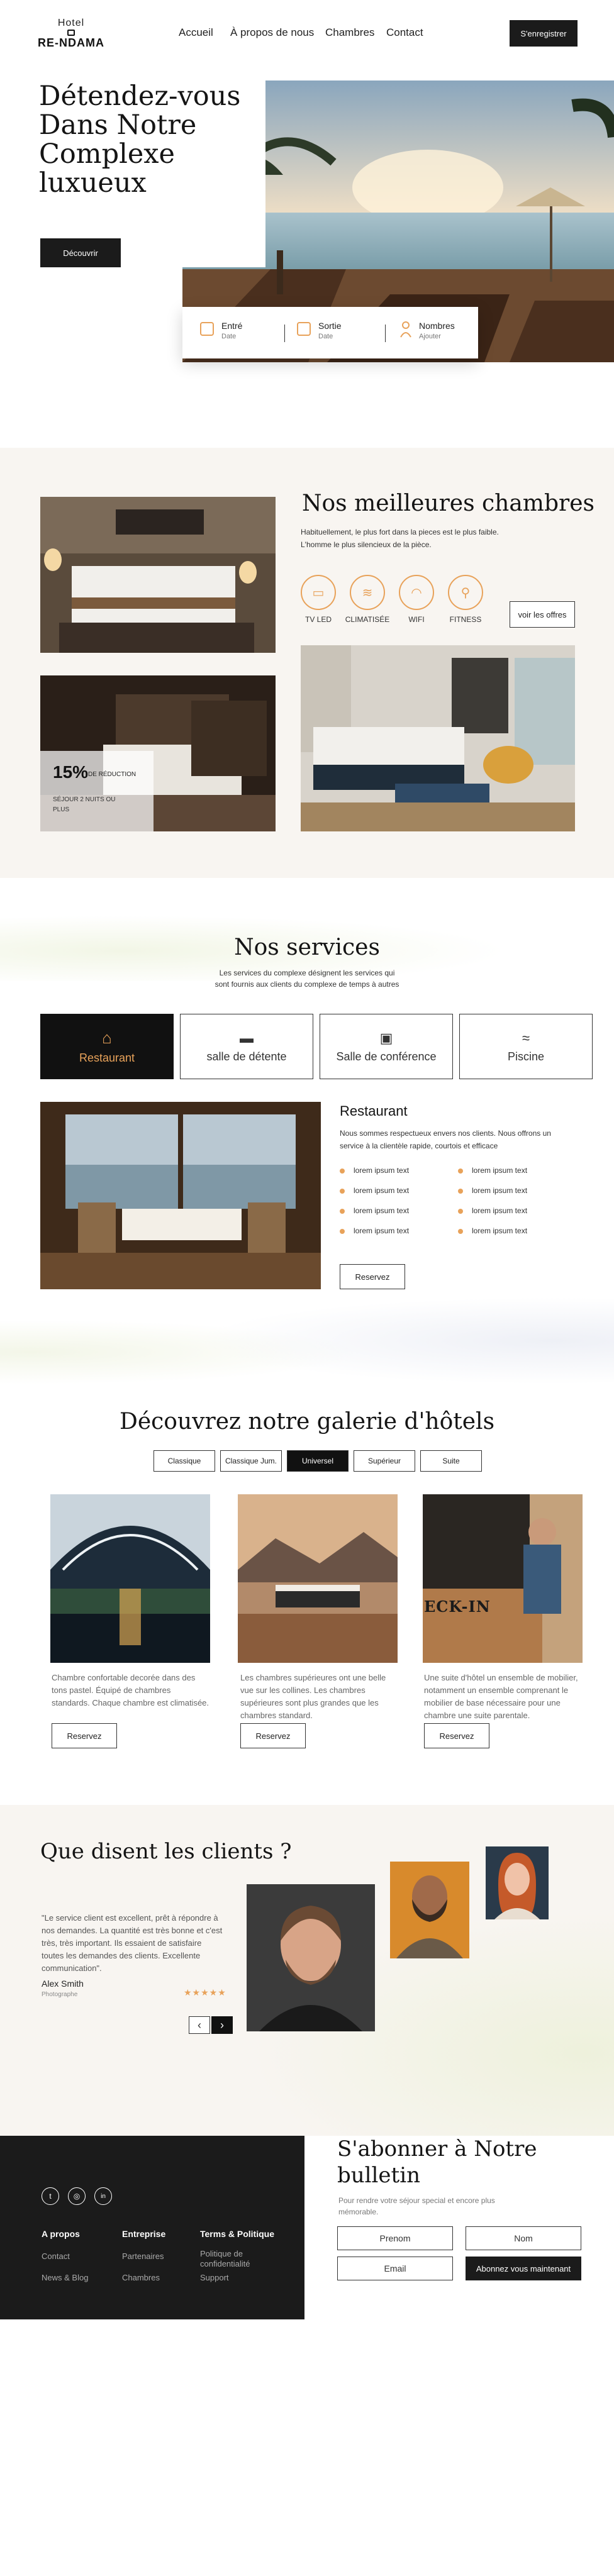 This screenshot has width=614, height=2576. I want to click on service-title: Restaurant, so click(374, 1111).